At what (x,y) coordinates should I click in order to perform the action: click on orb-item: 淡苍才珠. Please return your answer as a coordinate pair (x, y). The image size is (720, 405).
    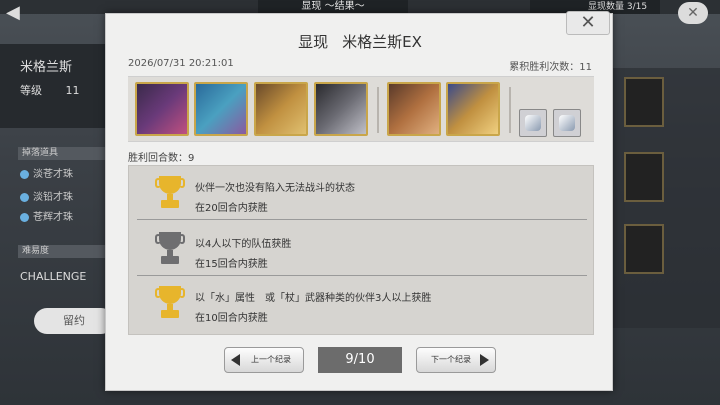
    Looking at the image, I should click on (46, 172).